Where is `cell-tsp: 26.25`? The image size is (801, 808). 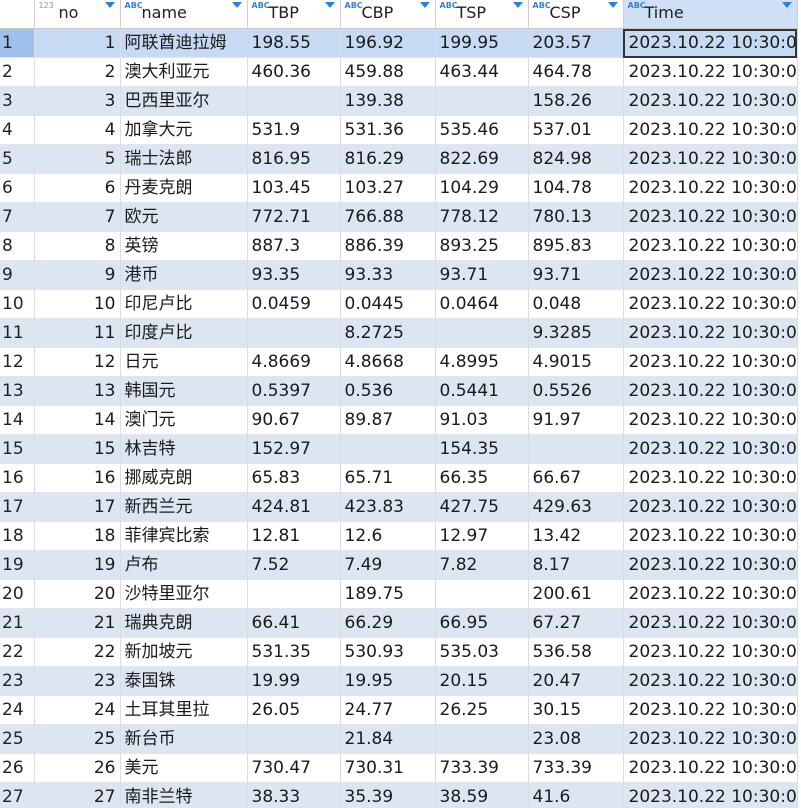 cell-tsp: 26.25 is located at coordinates (482, 710).